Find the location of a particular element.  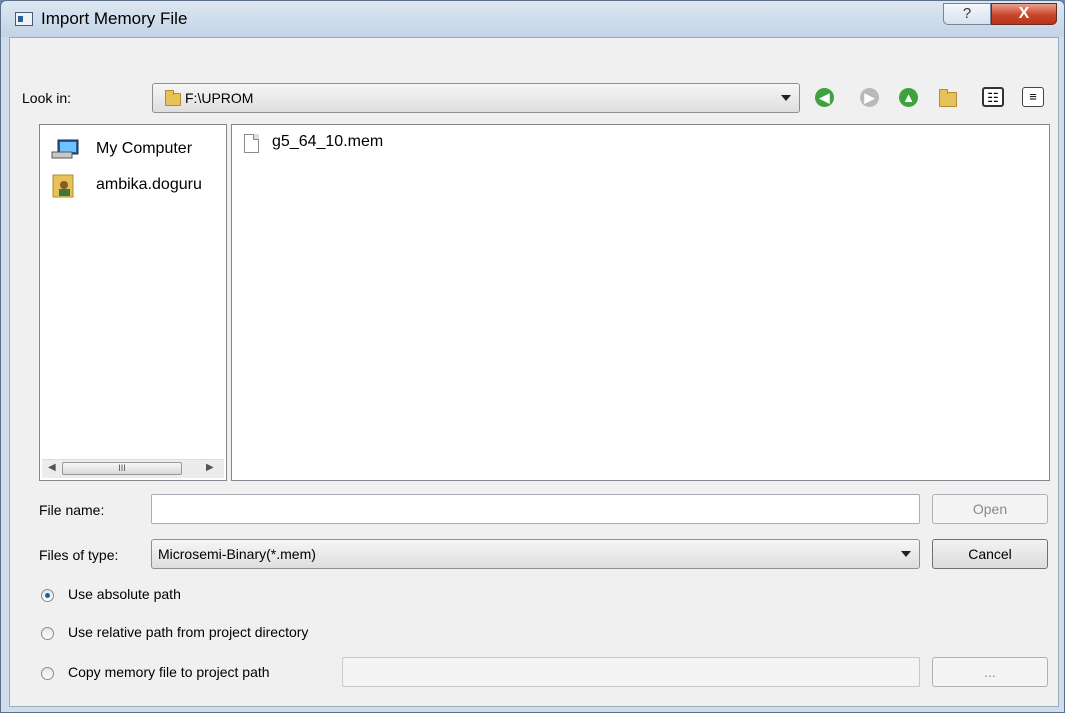

list-view-icon: ☷ is located at coordinates (993, 97).